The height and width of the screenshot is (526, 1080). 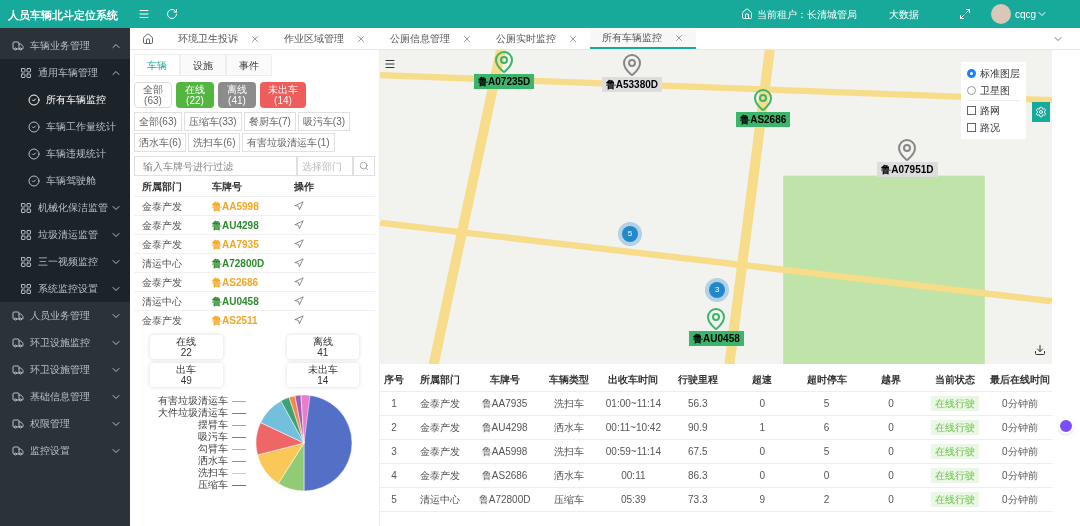 I want to click on sidebar-item: 车辆业务管理, so click(x=65, y=45).